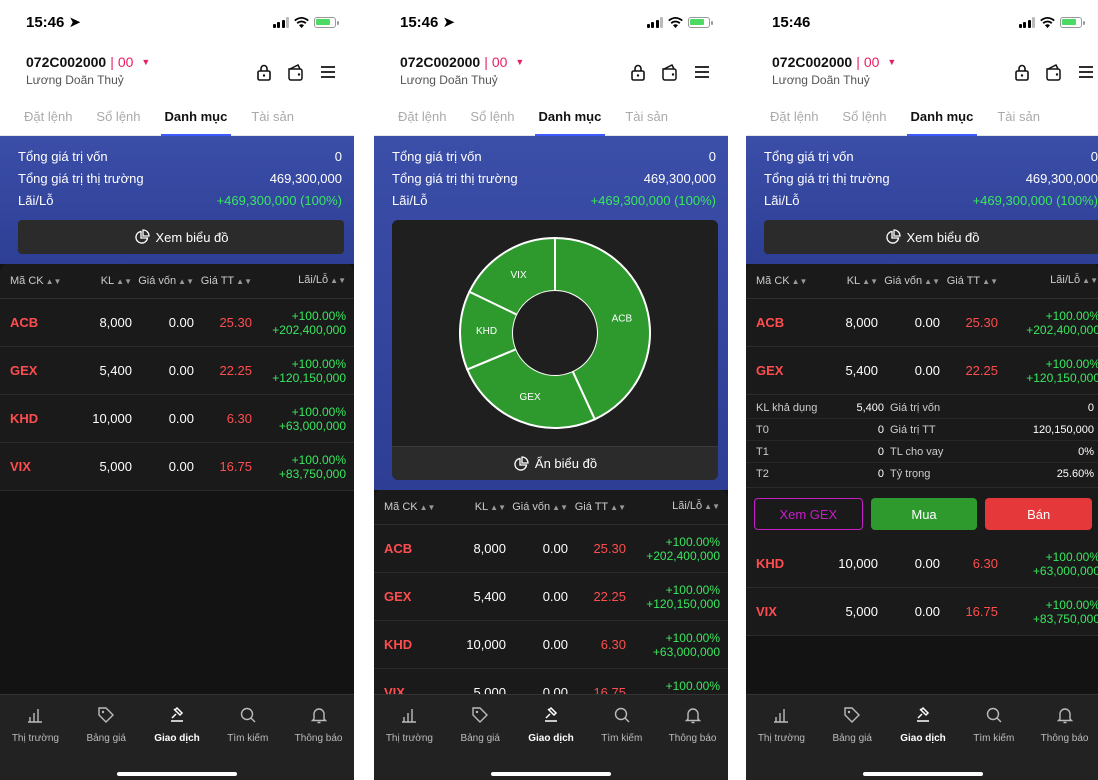 This screenshot has width=1098, height=780. Describe the element at coordinates (551, 22) in the screenshot. I see `status-bar: 15:46 ➤` at that location.